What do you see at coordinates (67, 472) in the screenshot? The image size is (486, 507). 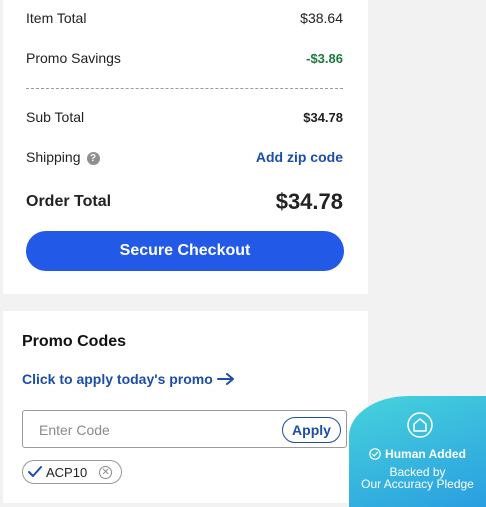 I see `applied-promo-code: ACP10` at bounding box center [67, 472].